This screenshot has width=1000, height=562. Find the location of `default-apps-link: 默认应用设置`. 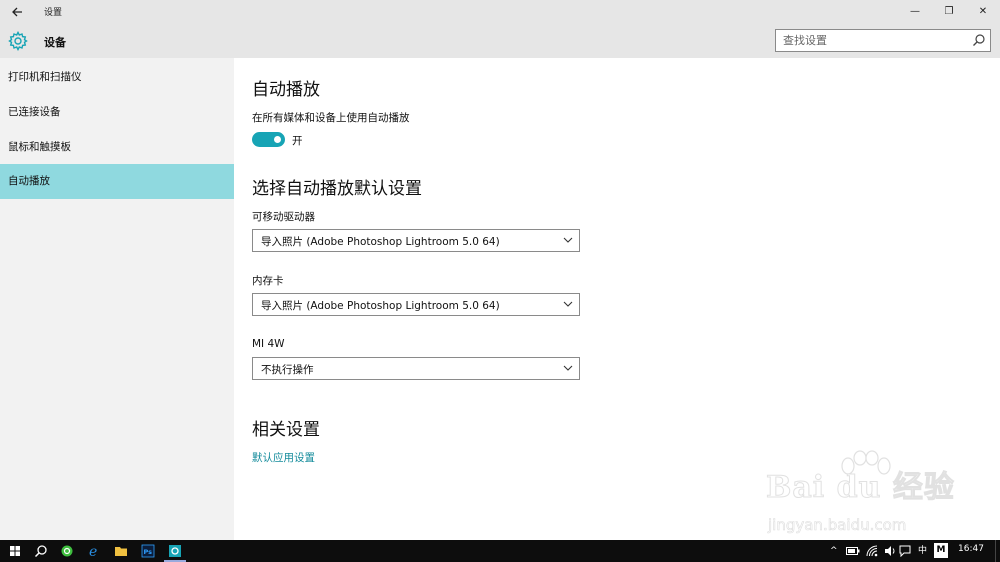

default-apps-link: 默认应用设置 is located at coordinates (283, 457).